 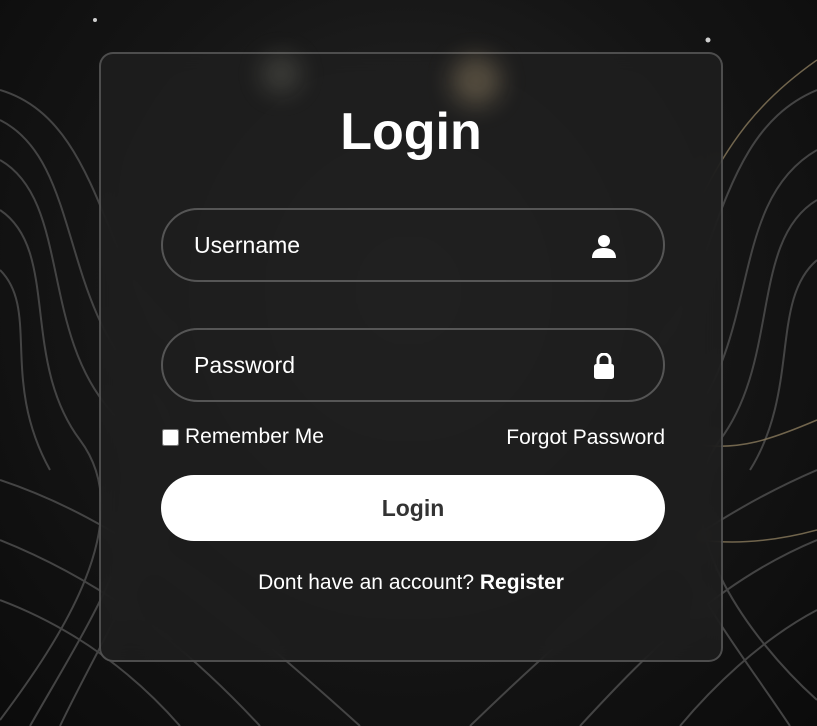 I want to click on register-prompt: Dont have an account? Register, so click(x=411, y=583).